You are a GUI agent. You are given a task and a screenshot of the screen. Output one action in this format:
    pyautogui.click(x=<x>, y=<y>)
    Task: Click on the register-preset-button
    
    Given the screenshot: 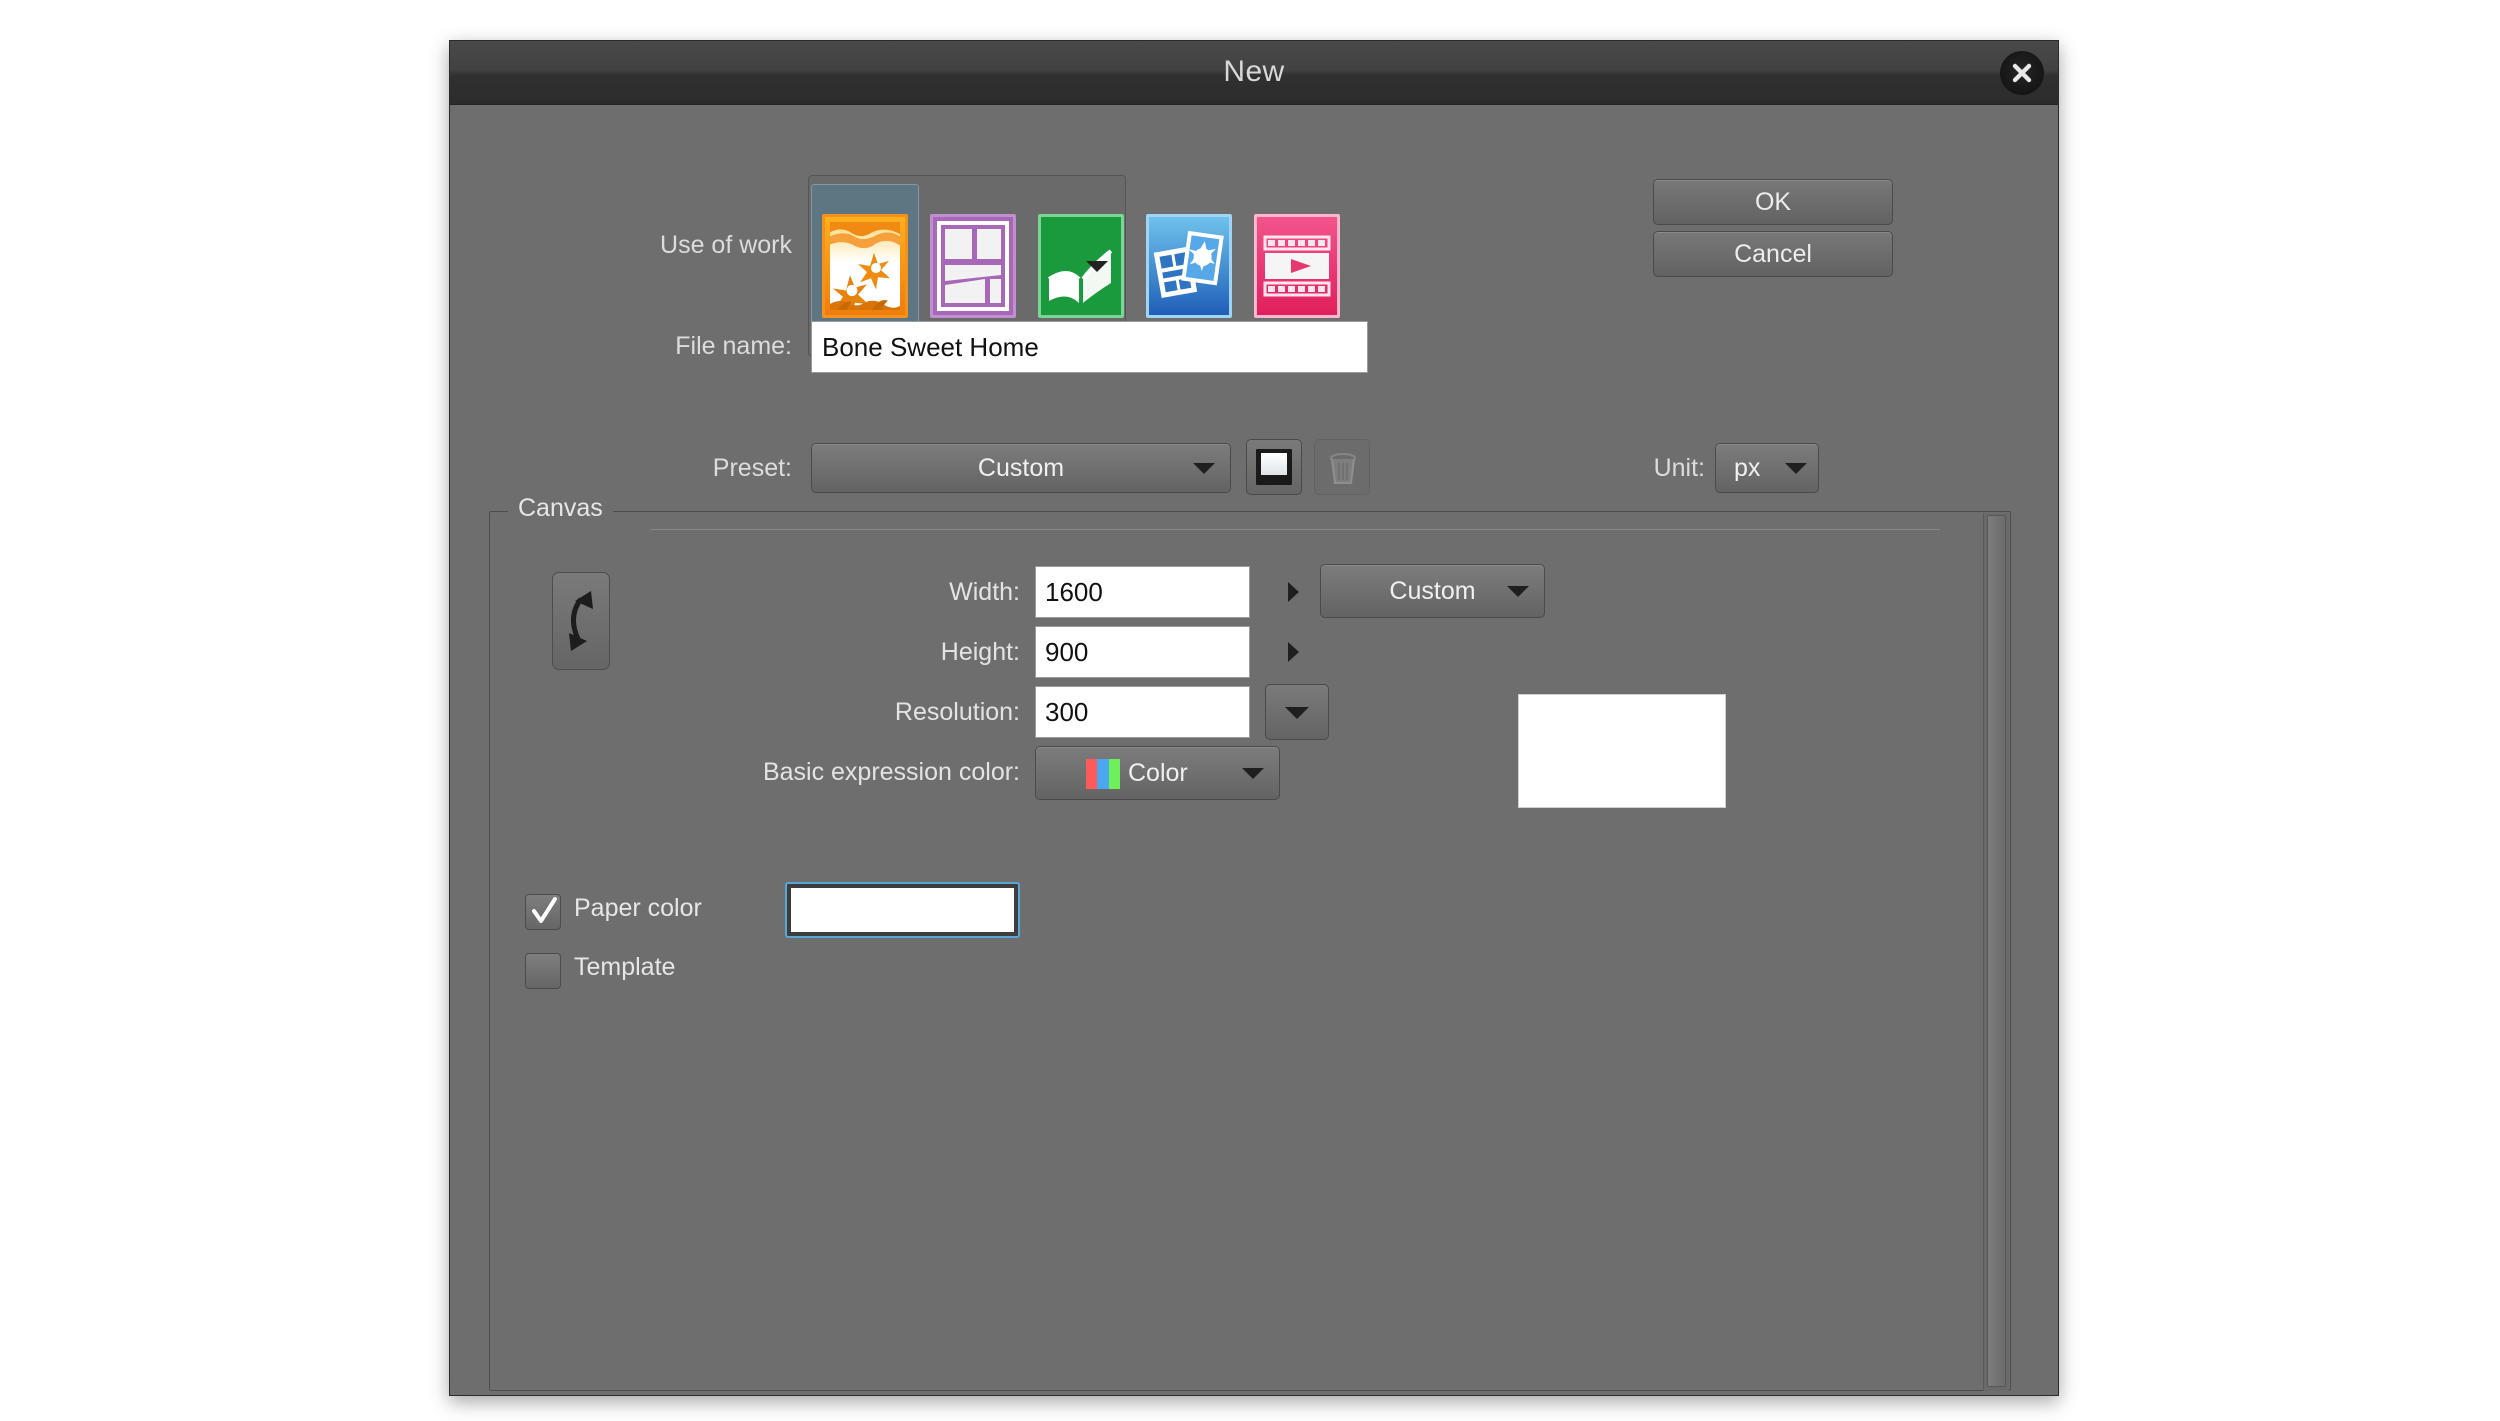 What is the action you would take?
    pyautogui.click(x=1274, y=467)
    